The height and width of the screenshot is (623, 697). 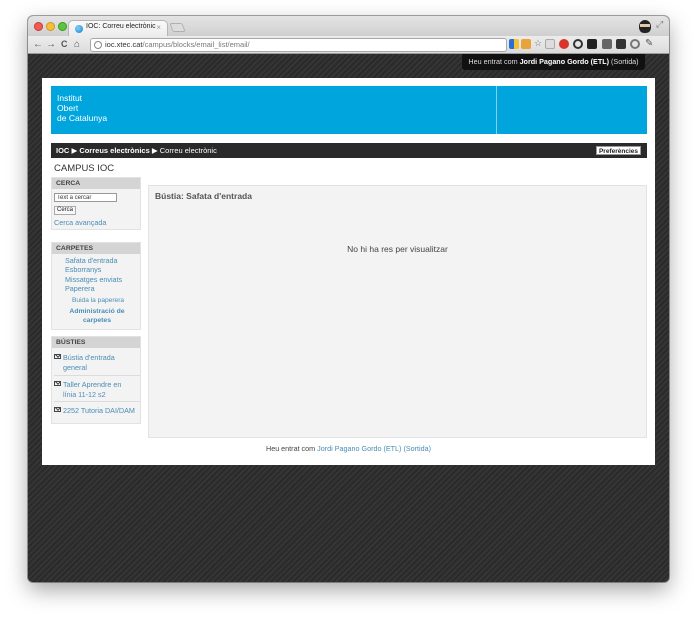 I want to click on site-name: CAMPUS IOC, so click(x=84, y=168).